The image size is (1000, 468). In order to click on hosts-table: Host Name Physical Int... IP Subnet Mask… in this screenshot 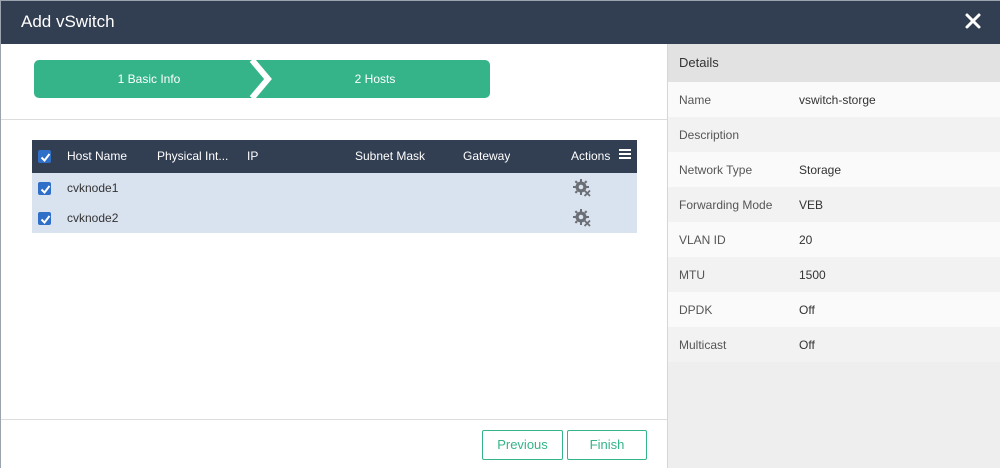, I will do `click(334, 186)`.